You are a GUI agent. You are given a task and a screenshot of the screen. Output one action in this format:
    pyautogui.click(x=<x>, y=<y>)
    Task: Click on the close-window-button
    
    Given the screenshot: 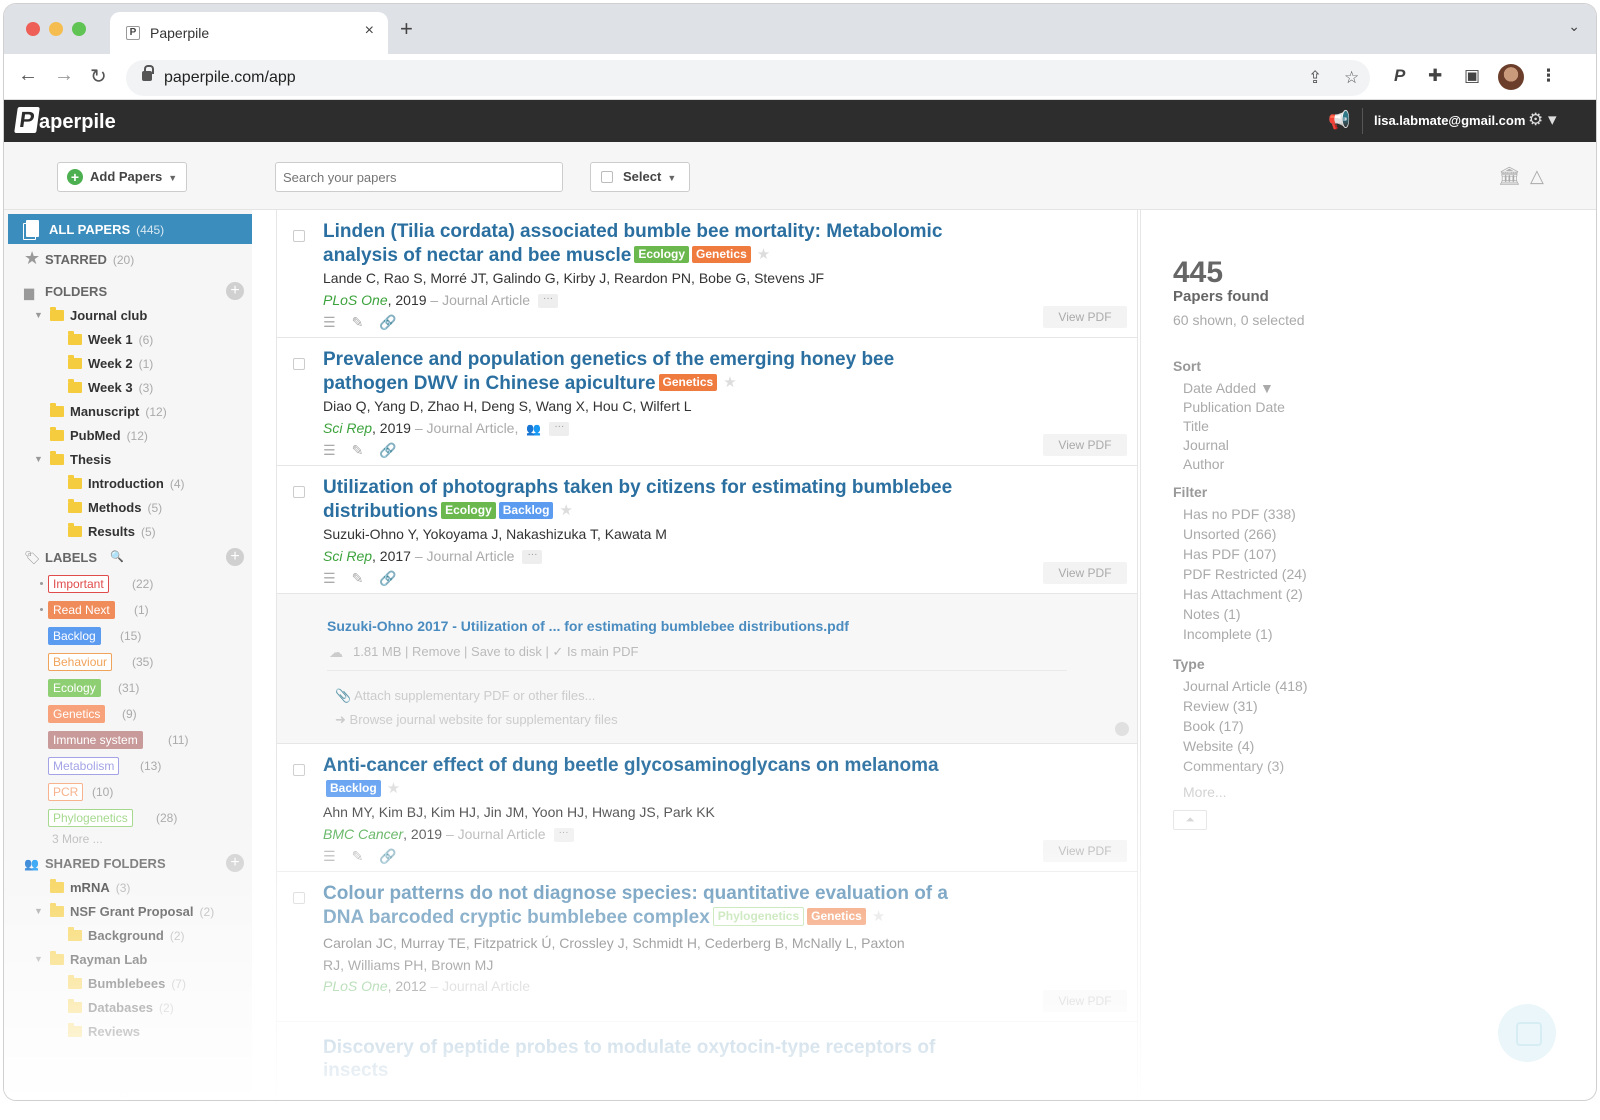 What is the action you would take?
    pyautogui.click(x=33, y=29)
    